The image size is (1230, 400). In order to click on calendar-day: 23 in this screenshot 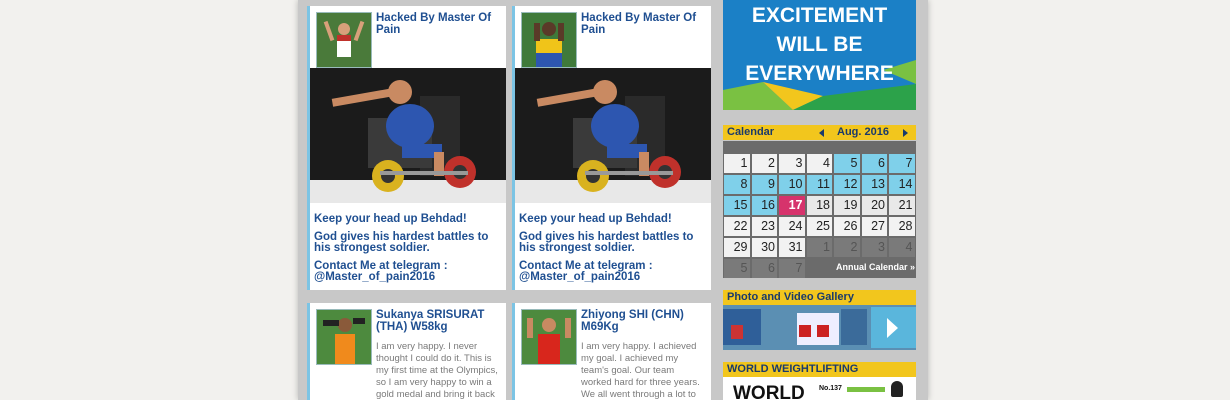, I will do `click(764, 226)`.